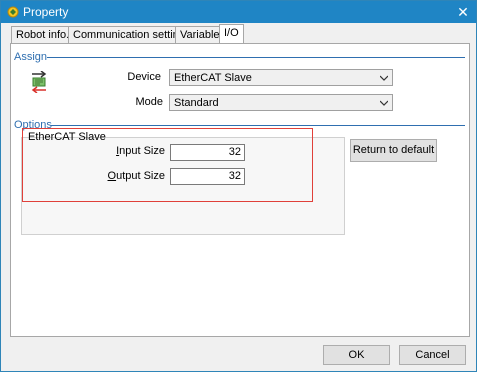 This screenshot has width=477, height=372. I want to click on tab-communication-setting: Communication setting, so click(129, 34).